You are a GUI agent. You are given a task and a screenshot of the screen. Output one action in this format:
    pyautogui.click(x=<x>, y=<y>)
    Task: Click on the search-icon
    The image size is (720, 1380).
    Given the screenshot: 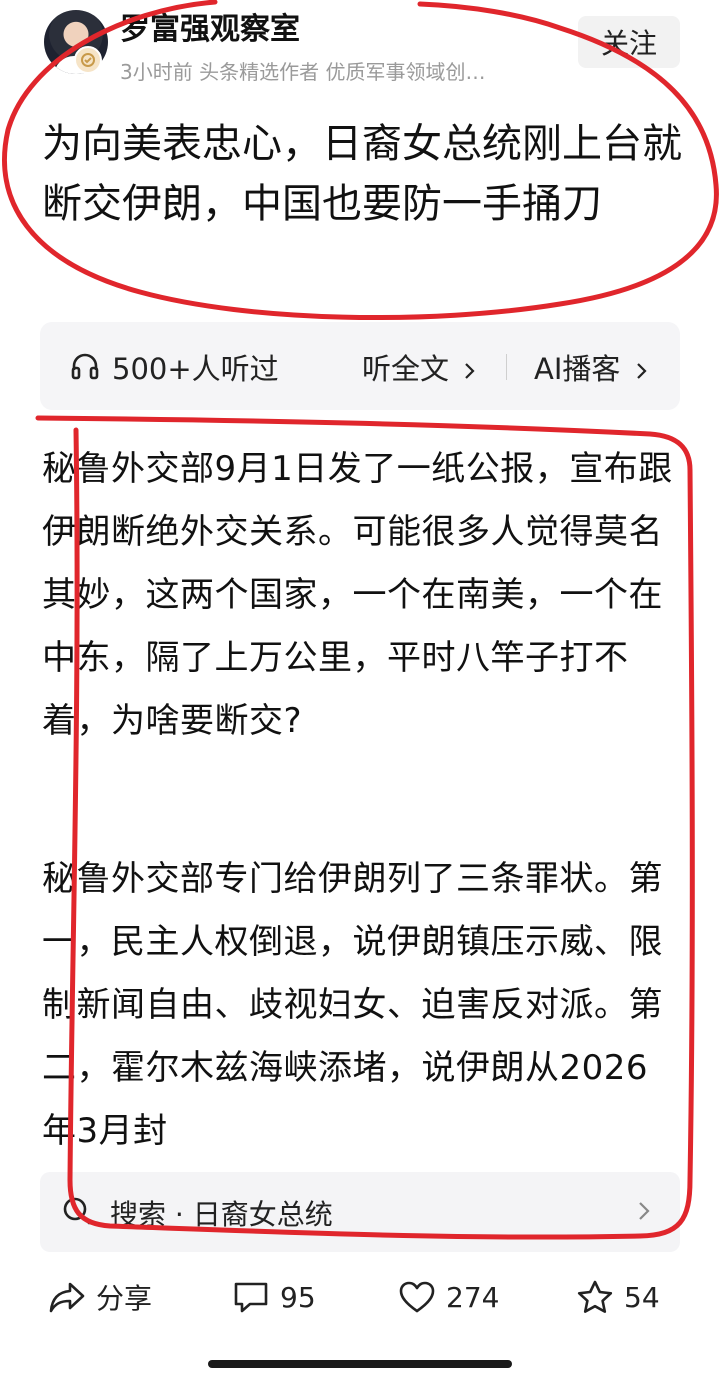 What is the action you would take?
    pyautogui.click(x=77, y=1211)
    